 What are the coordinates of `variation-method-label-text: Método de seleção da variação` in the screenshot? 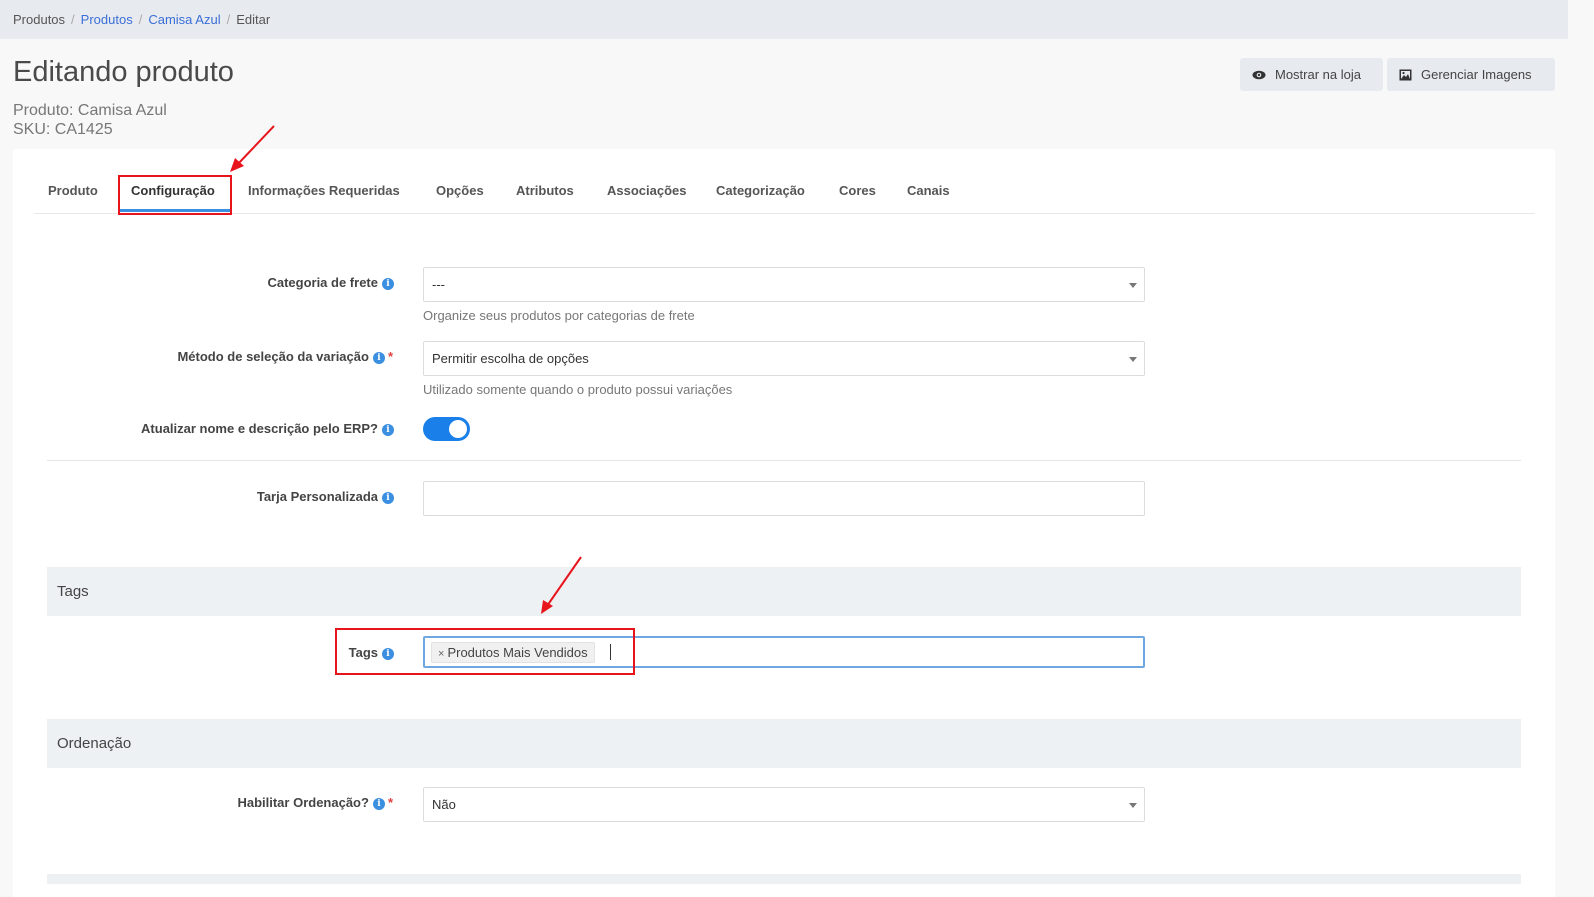 It's located at (273, 356).